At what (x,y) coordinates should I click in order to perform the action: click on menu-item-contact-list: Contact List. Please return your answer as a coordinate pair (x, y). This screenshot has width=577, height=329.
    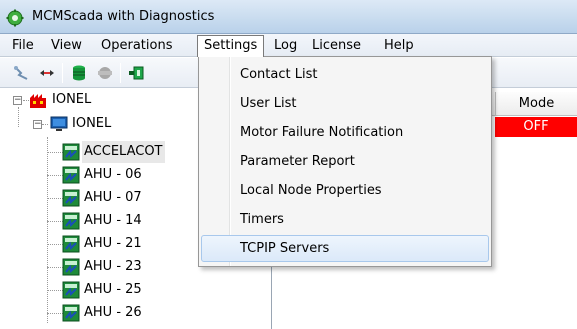
    Looking at the image, I should click on (345, 74).